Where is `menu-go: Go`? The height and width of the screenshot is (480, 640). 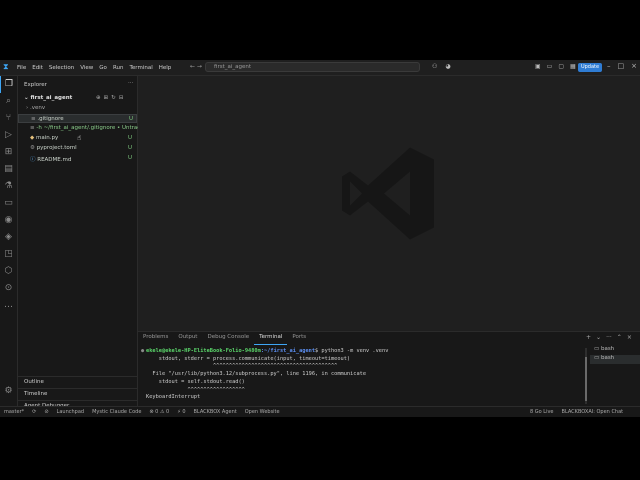 menu-go: Go is located at coordinates (103, 68).